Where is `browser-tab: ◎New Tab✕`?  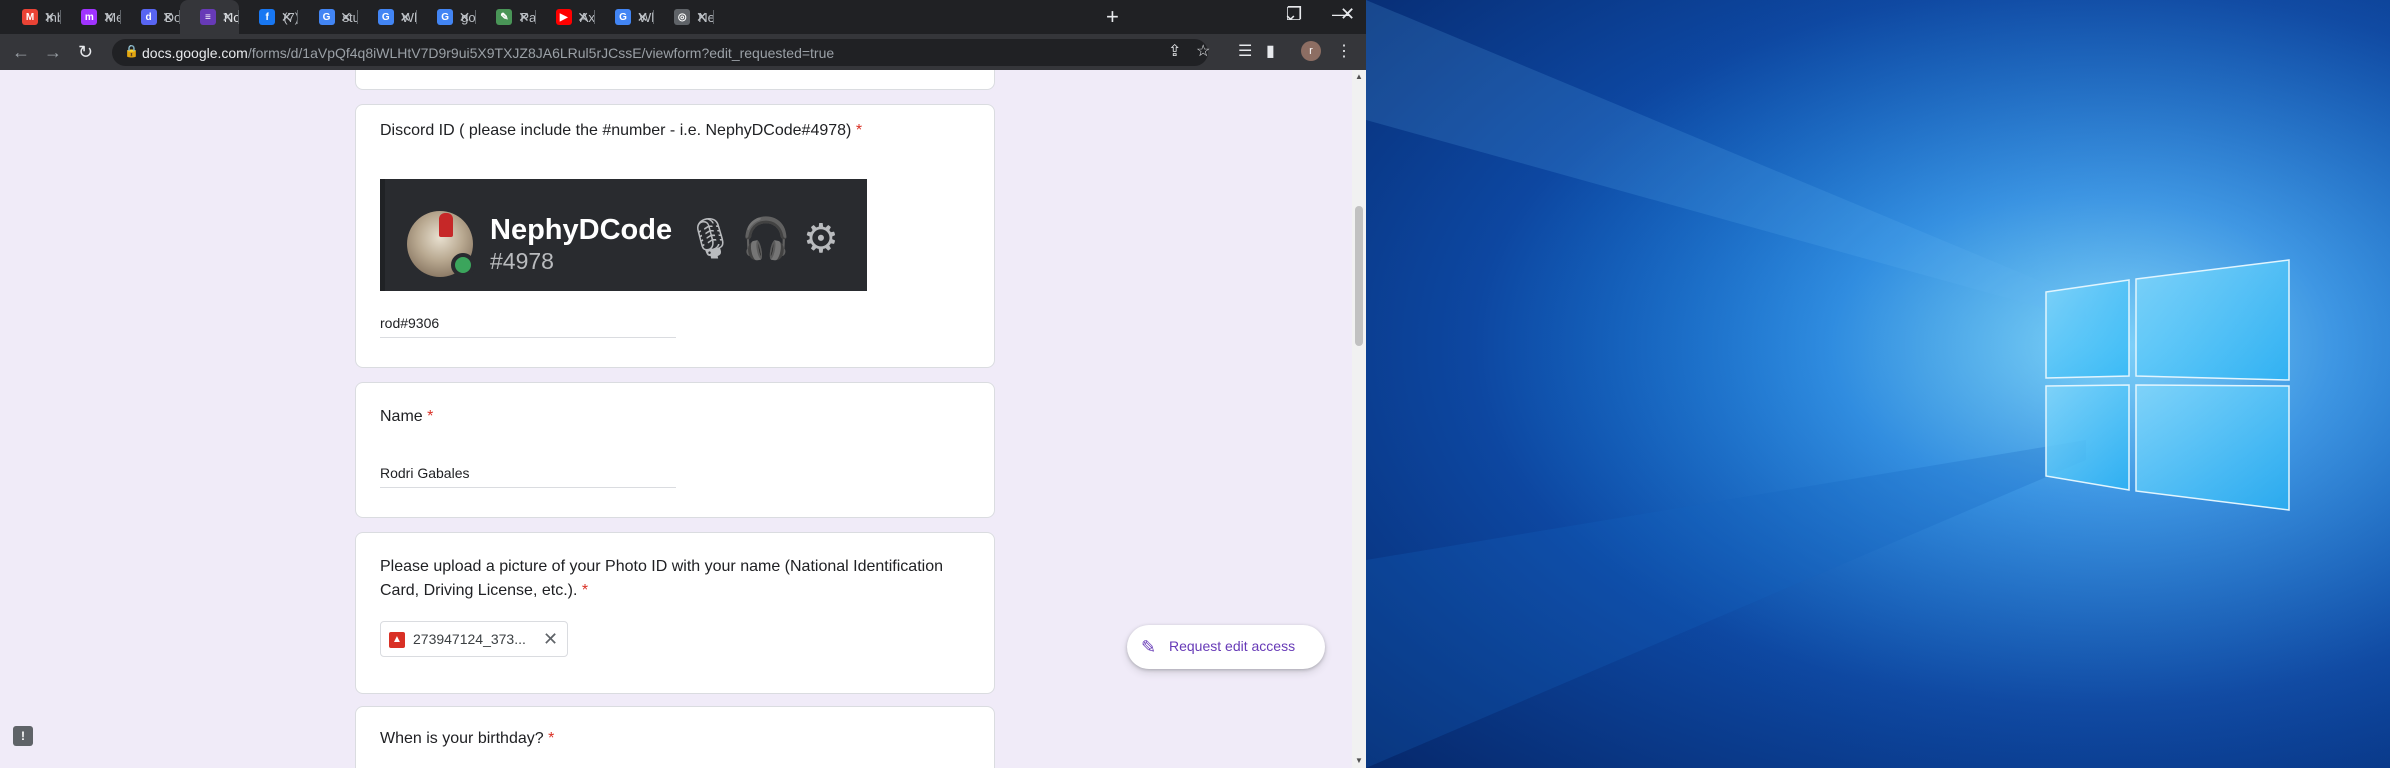
browser-tab: ◎New Tab✕ is located at coordinates (684, 17).